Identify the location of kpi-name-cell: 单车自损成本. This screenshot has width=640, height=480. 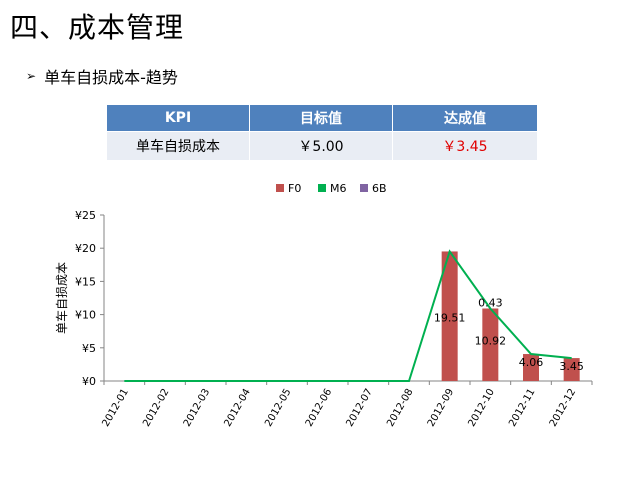
(178, 146).